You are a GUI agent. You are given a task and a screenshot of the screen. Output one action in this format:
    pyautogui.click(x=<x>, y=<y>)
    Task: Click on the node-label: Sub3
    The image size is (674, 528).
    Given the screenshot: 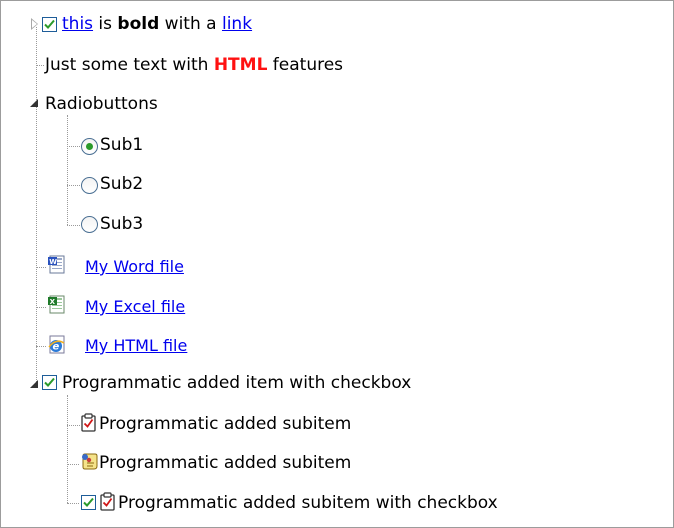 What is the action you would take?
    pyautogui.click(x=122, y=224)
    